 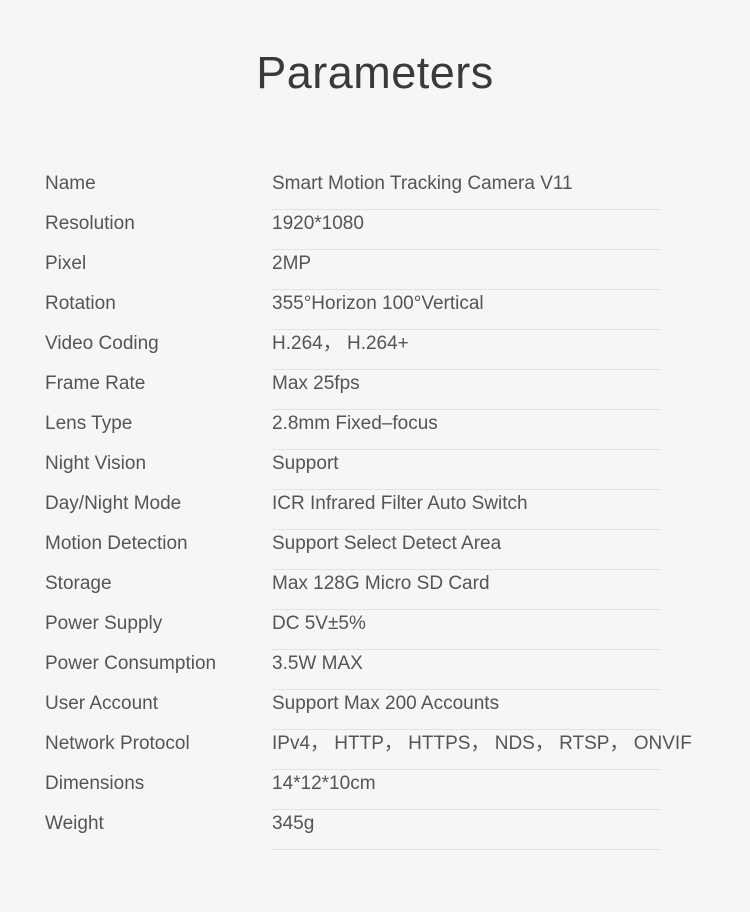 I want to click on table-row: Frame Rate Max 25fps, so click(x=375, y=390).